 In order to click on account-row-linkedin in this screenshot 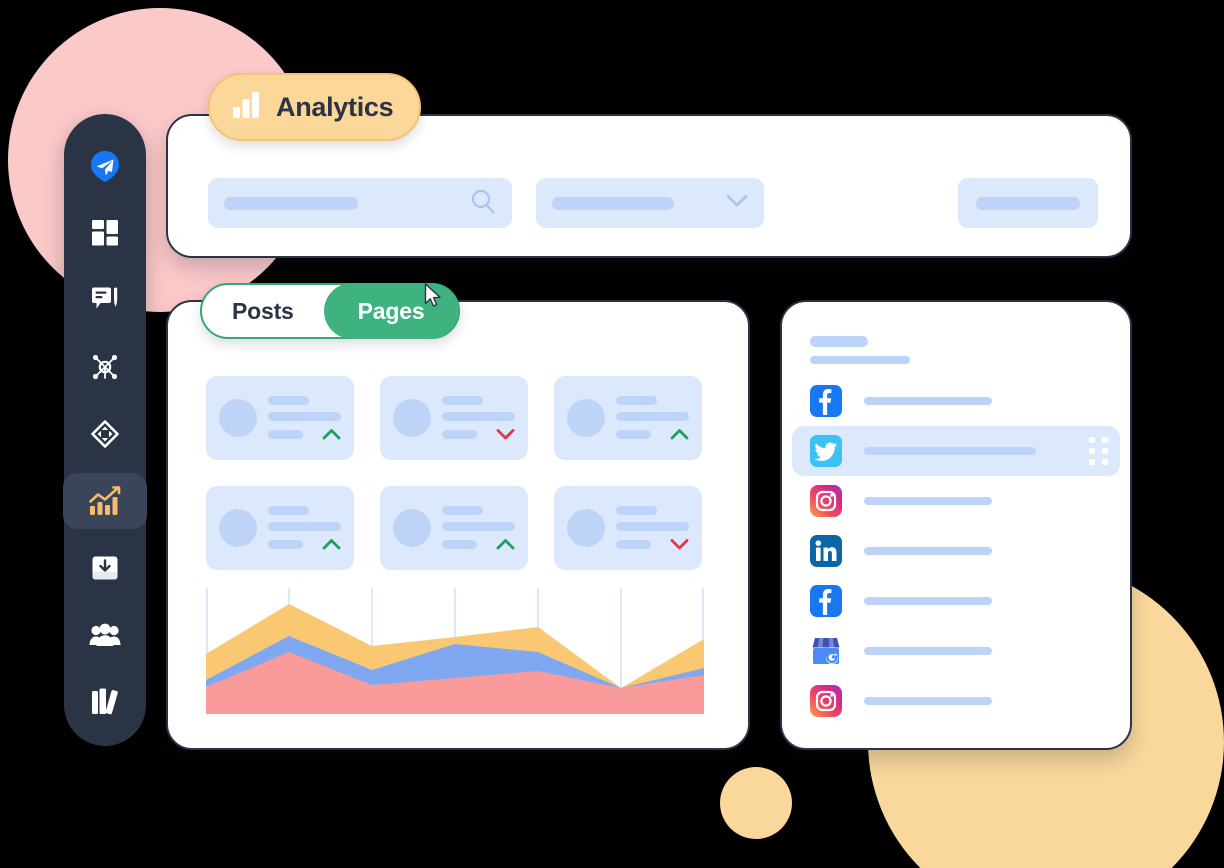, I will do `click(956, 551)`.